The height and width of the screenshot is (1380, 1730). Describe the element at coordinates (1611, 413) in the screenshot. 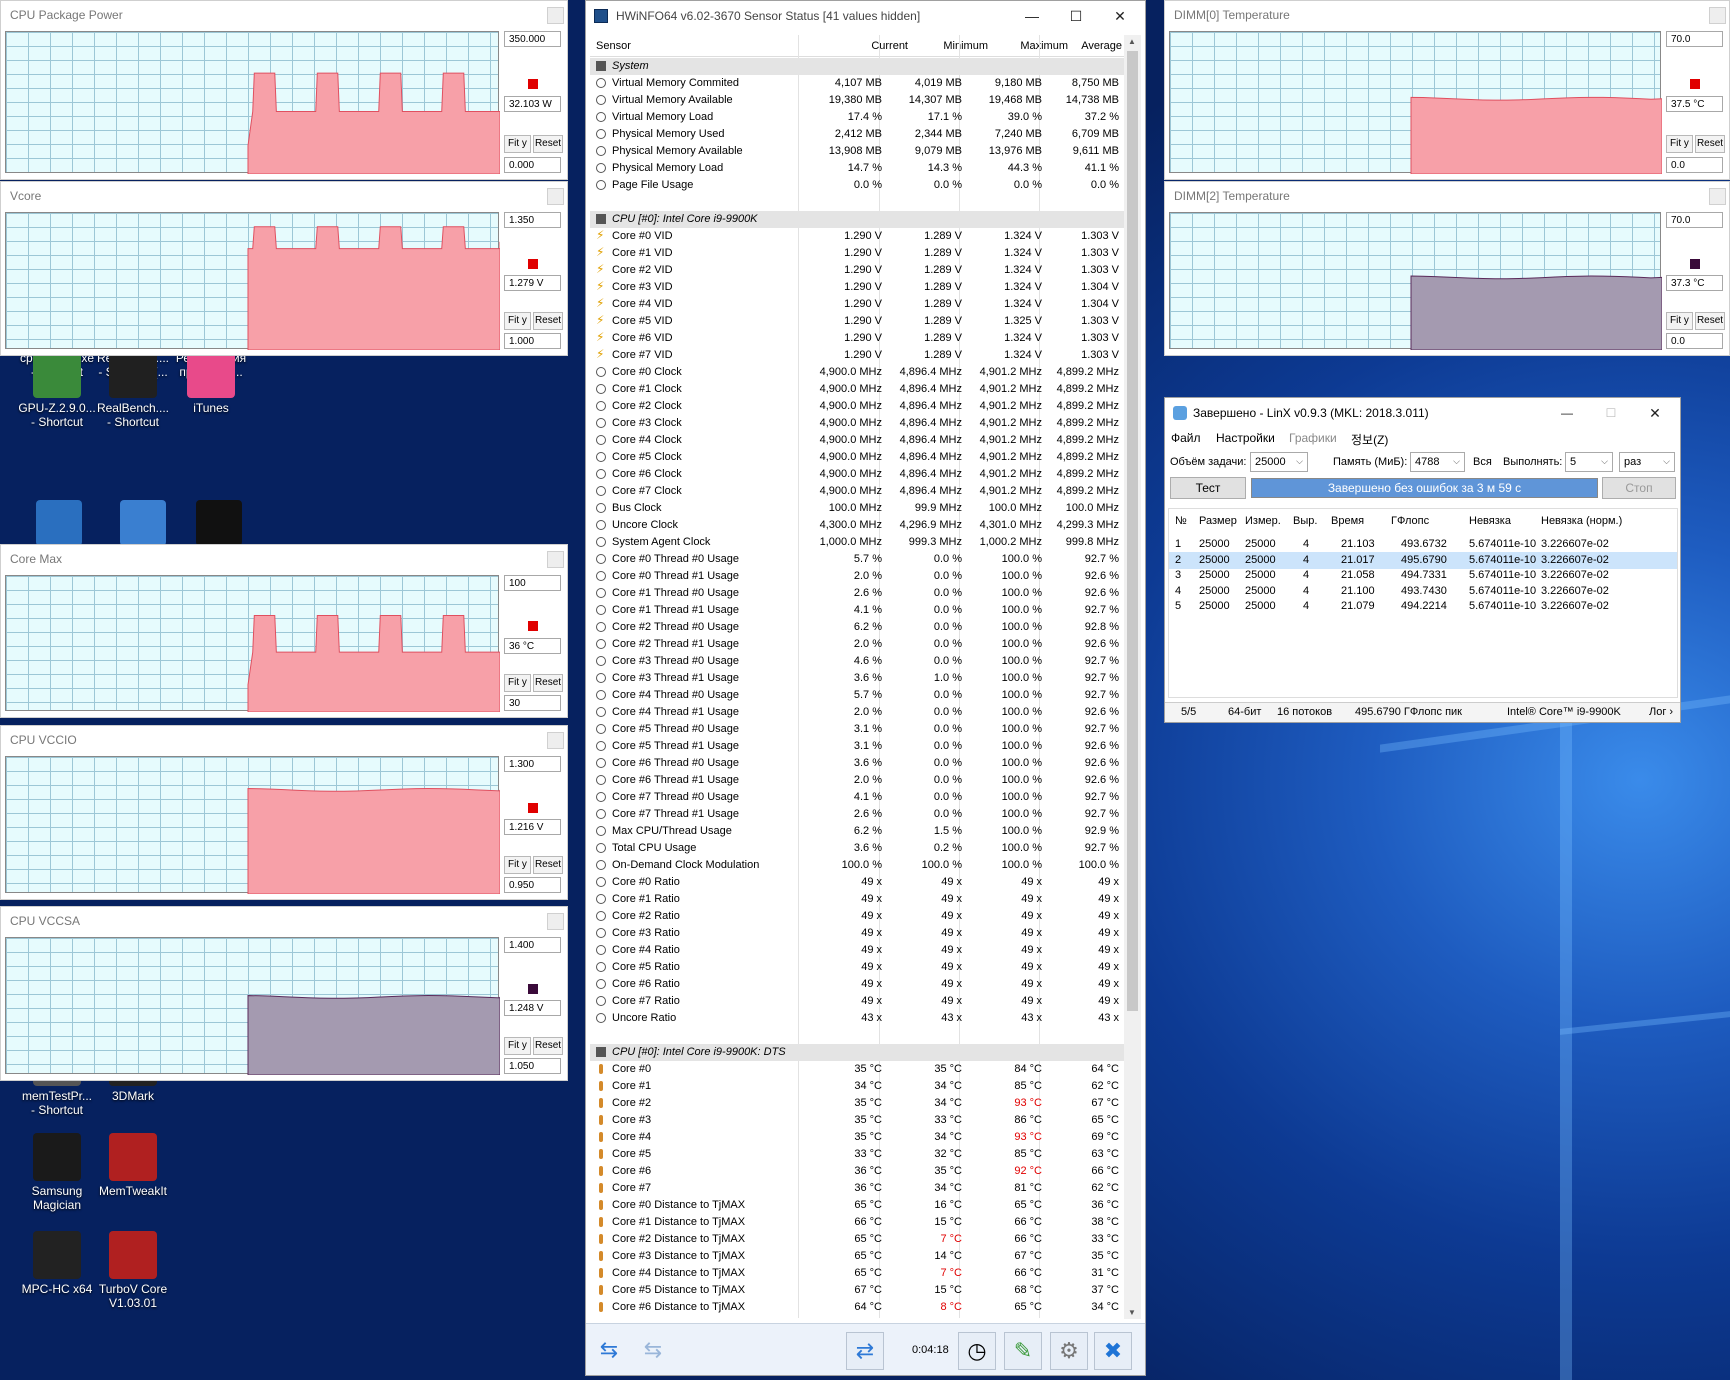

I see `linx-maximize-button: ☐` at that location.